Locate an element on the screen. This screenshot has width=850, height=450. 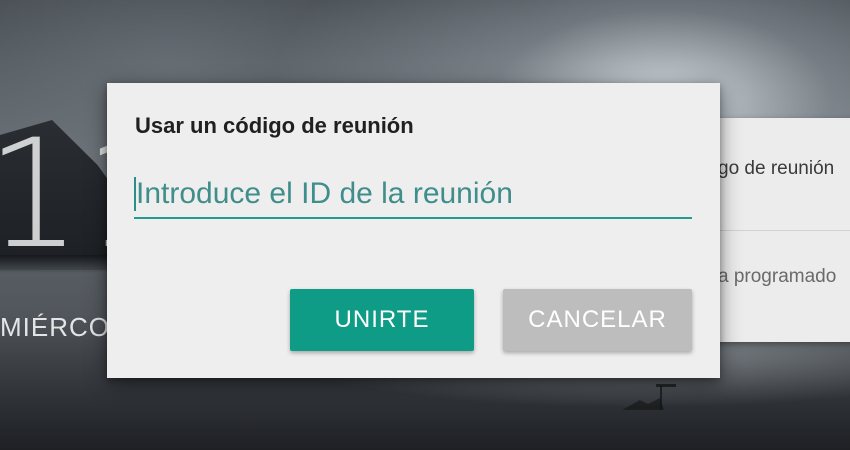
text-cursor is located at coordinates (135, 194).